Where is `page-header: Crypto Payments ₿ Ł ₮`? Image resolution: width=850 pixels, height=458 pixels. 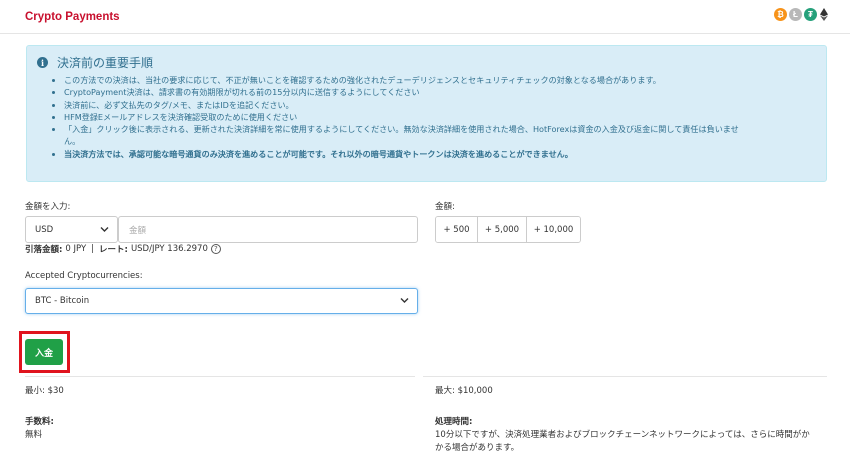 page-header: Crypto Payments ₿ Ł ₮ is located at coordinates (425, 17).